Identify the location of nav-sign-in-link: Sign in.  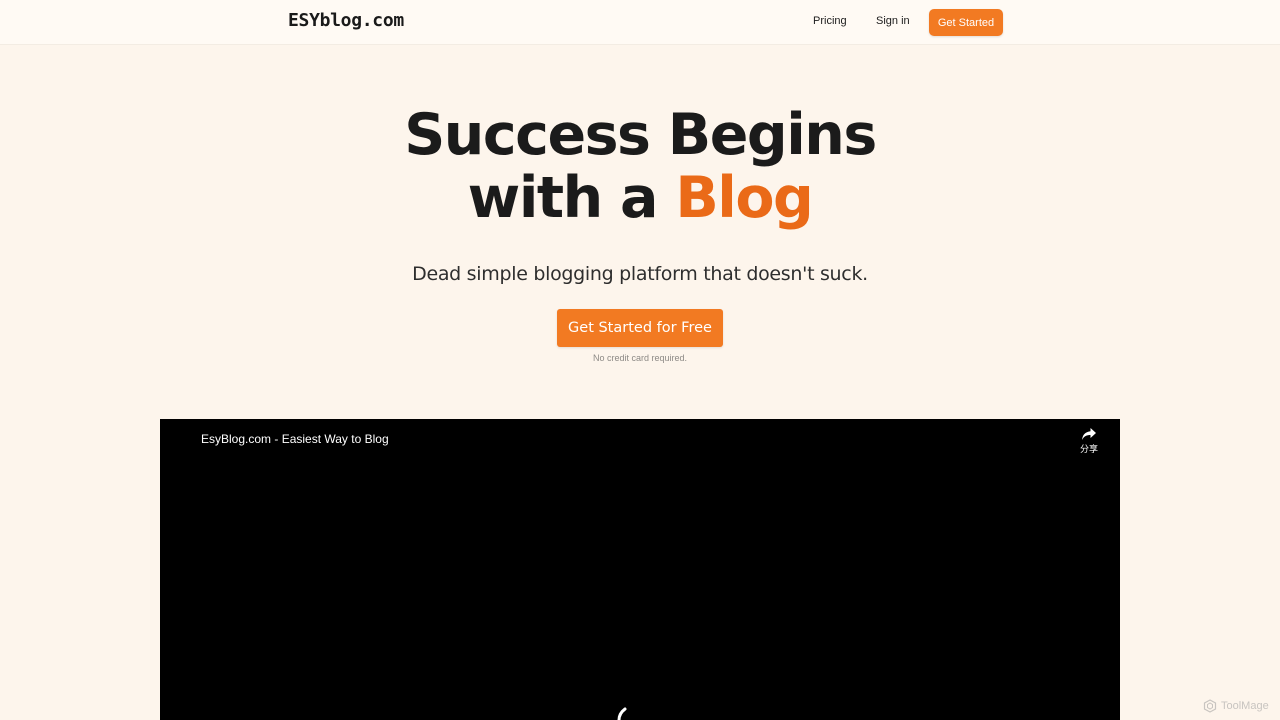
(893, 21).